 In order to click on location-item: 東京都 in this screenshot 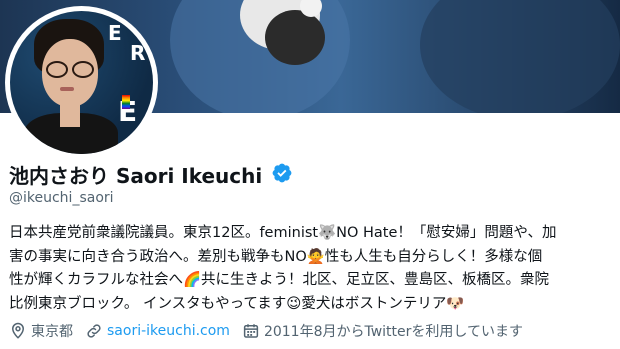, I will do `click(41, 331)`.